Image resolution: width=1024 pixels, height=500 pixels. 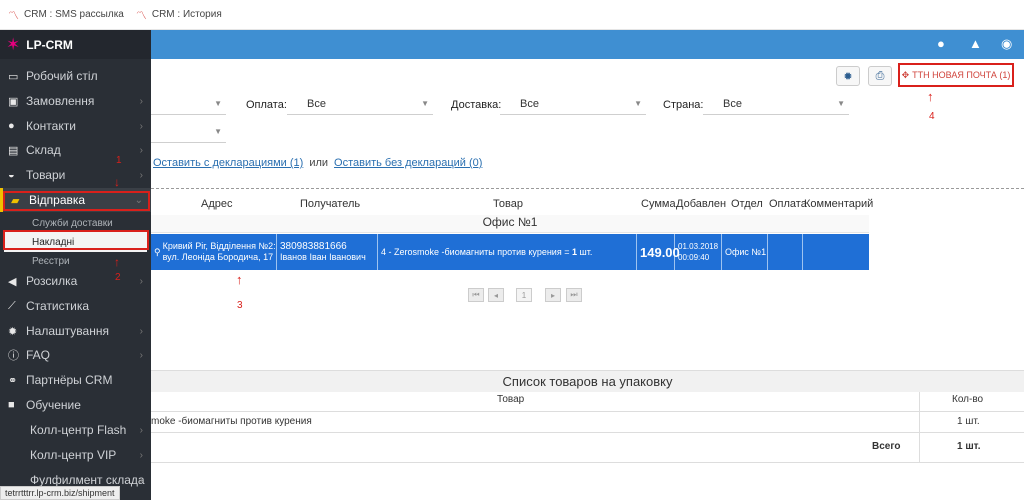 I want to click on sidebar-item-training: ■ Обучение, so click(x=75, y=405).